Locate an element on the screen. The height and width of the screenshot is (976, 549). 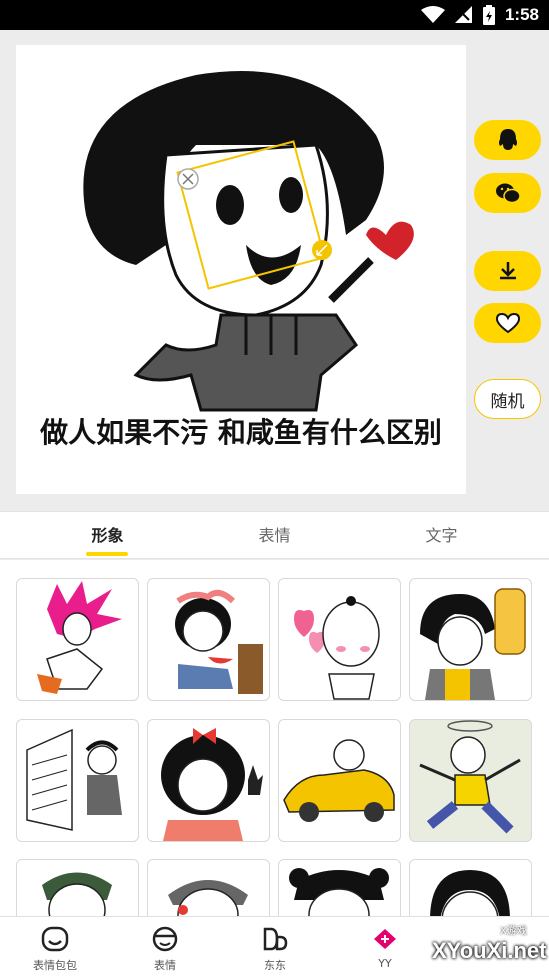
wechat-icon is located at coordinates (508, 193).